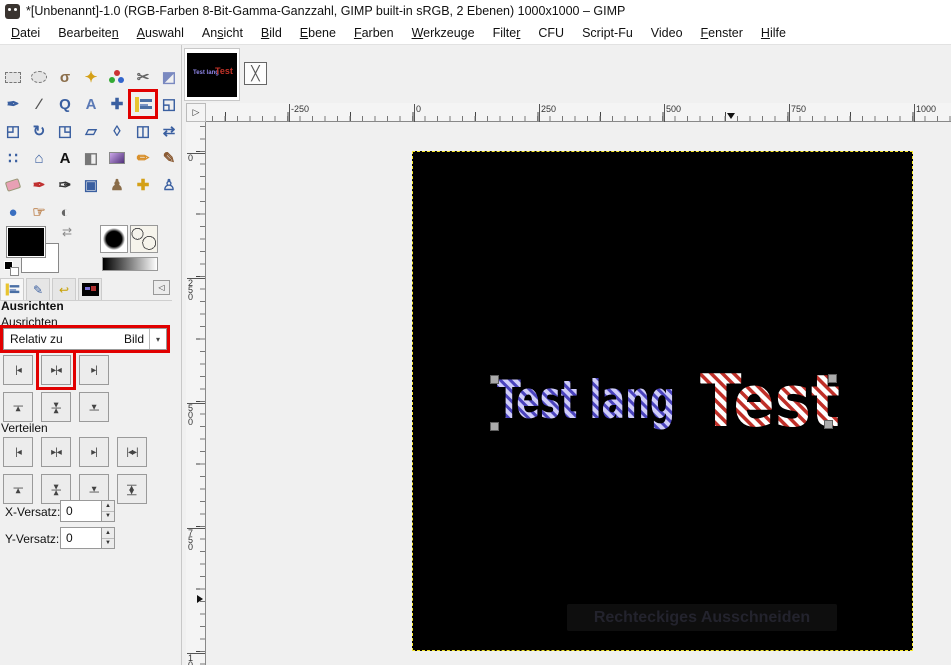  Describe the element at coordinates (65, 104) in the screenshot. I see `zoom-tool: Q` at that location.